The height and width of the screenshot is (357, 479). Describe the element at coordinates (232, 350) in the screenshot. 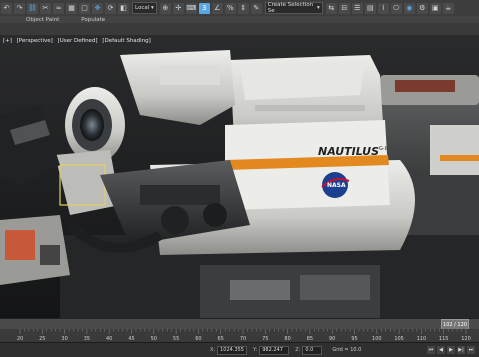

I see `x-coordinate-field: 1024.355` at that location.